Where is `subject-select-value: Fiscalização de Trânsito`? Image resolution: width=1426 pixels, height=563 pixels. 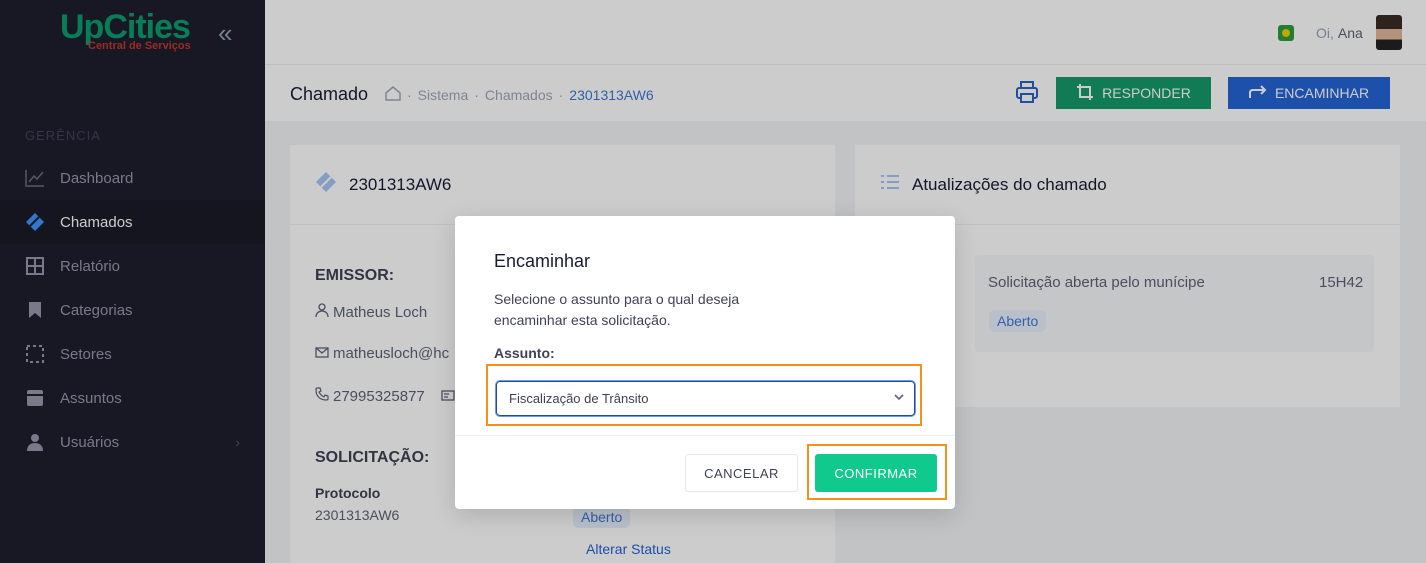 subject-select-value: Fiscalização de Trânsito is located at coordinates (579, 398).